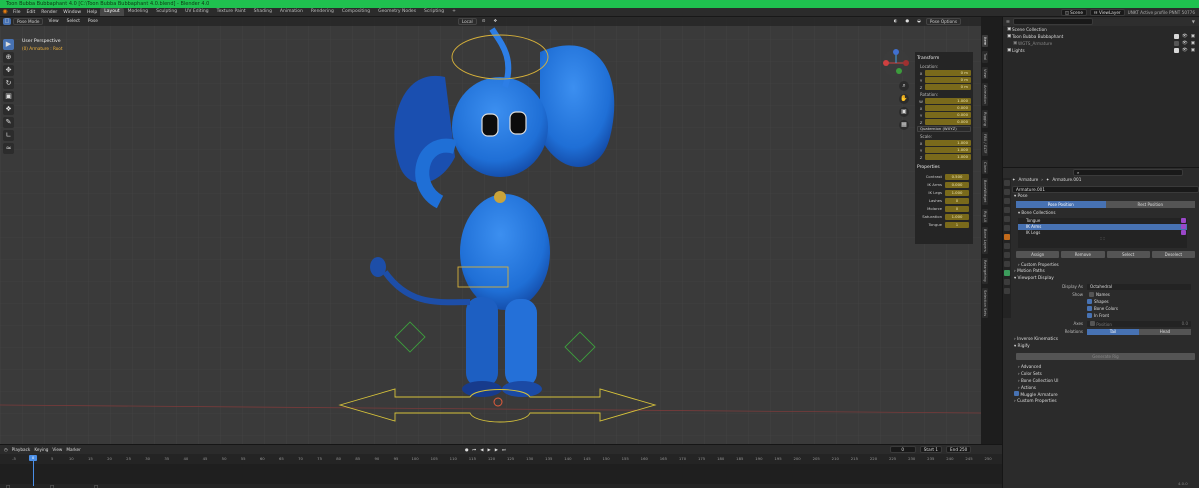 This screenshot has height=488, width=1199. I want to click on object-tab-icon, so click(1007, 237).